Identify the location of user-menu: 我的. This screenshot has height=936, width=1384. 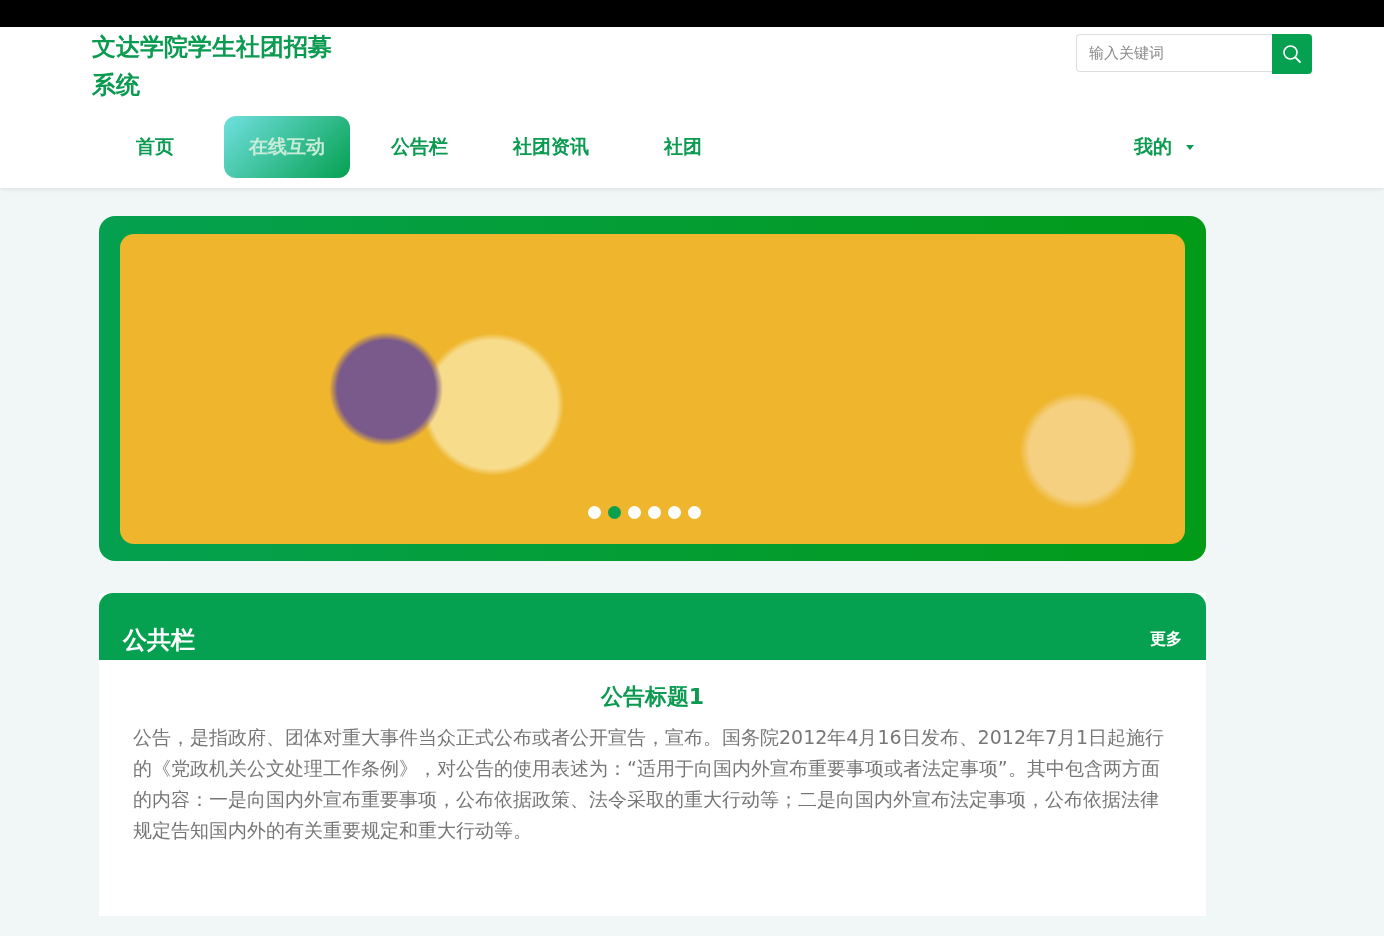
(1164, 147).